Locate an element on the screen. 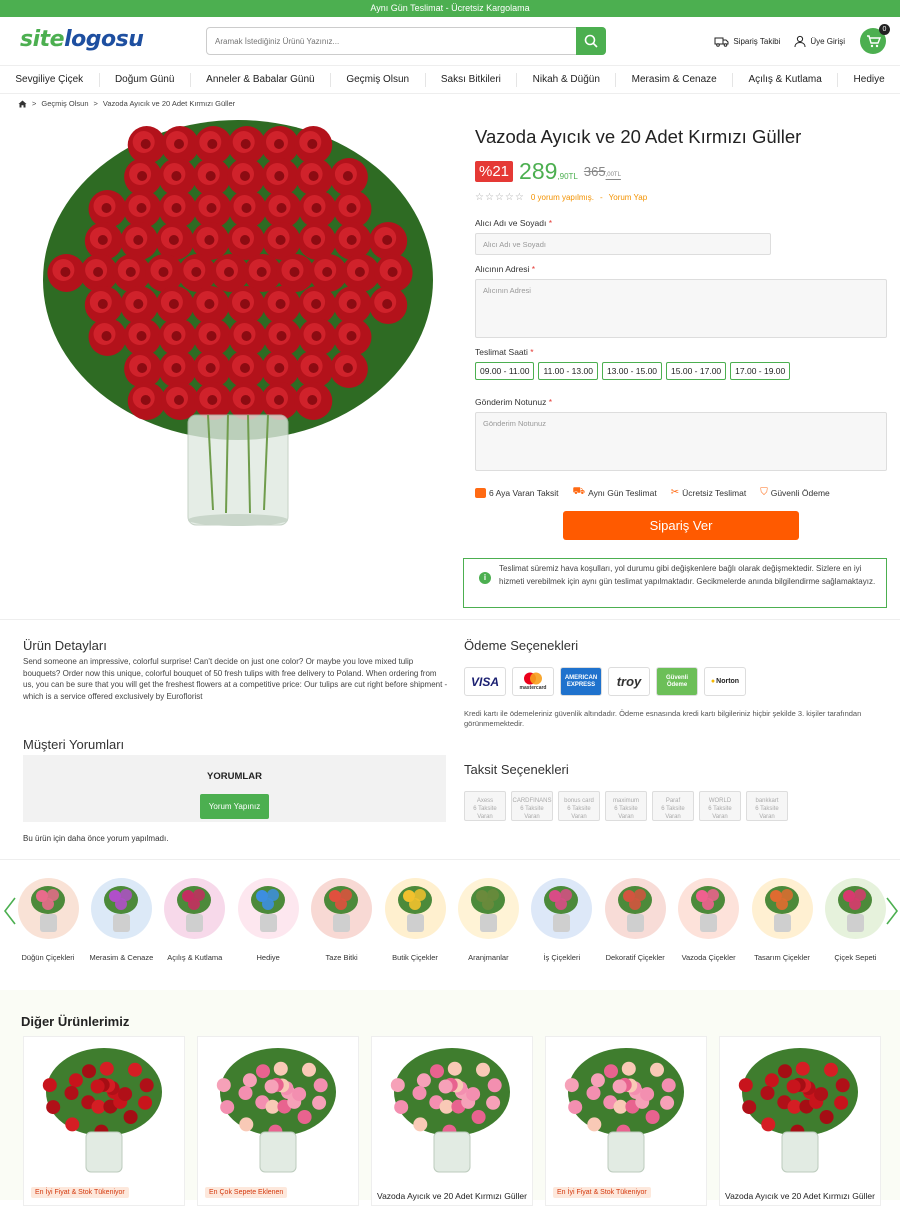 The width and height of the screenshot is (900, 1206). nav-item: Sevgiliye Çiçek is located at coordinates (50, 79).